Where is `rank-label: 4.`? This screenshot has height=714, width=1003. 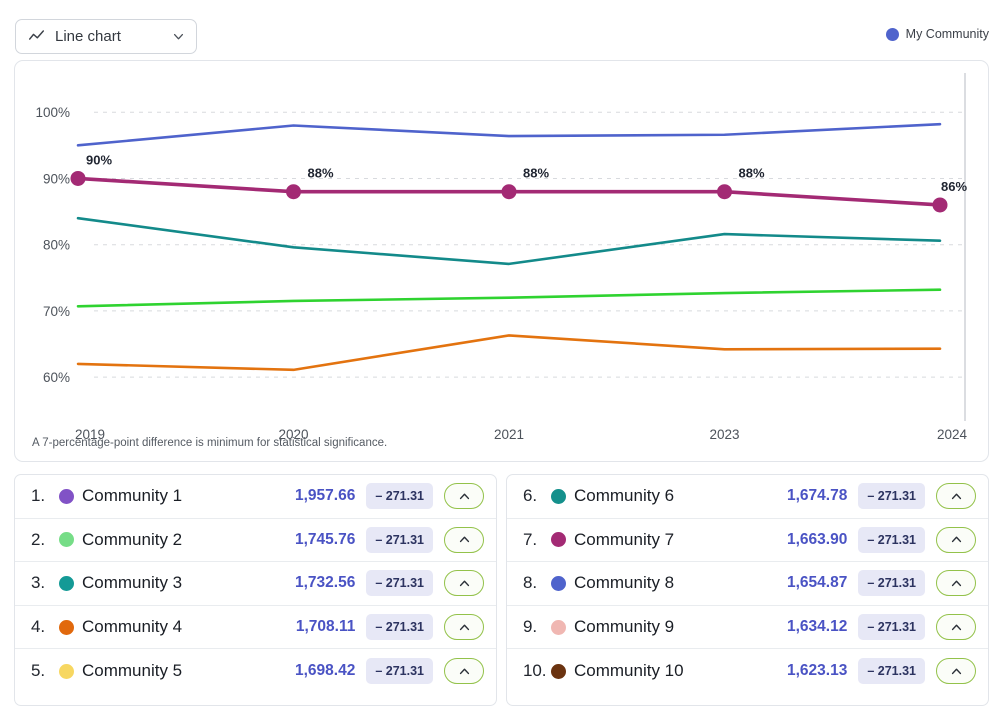 rank-label: 4. is located at coordinates (38, 627).